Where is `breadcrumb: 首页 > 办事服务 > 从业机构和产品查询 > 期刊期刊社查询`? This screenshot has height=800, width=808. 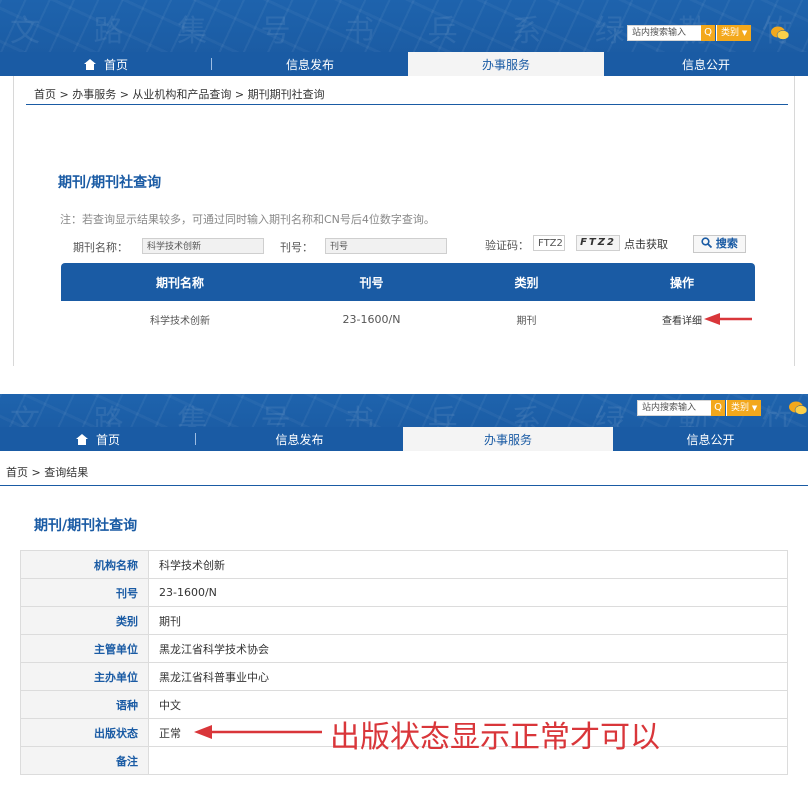 breadcrumb: 首页 > 办事服务 > 从业机构和产品查询 > 期刊期刊社查询 is located at coordinates (179, 94).